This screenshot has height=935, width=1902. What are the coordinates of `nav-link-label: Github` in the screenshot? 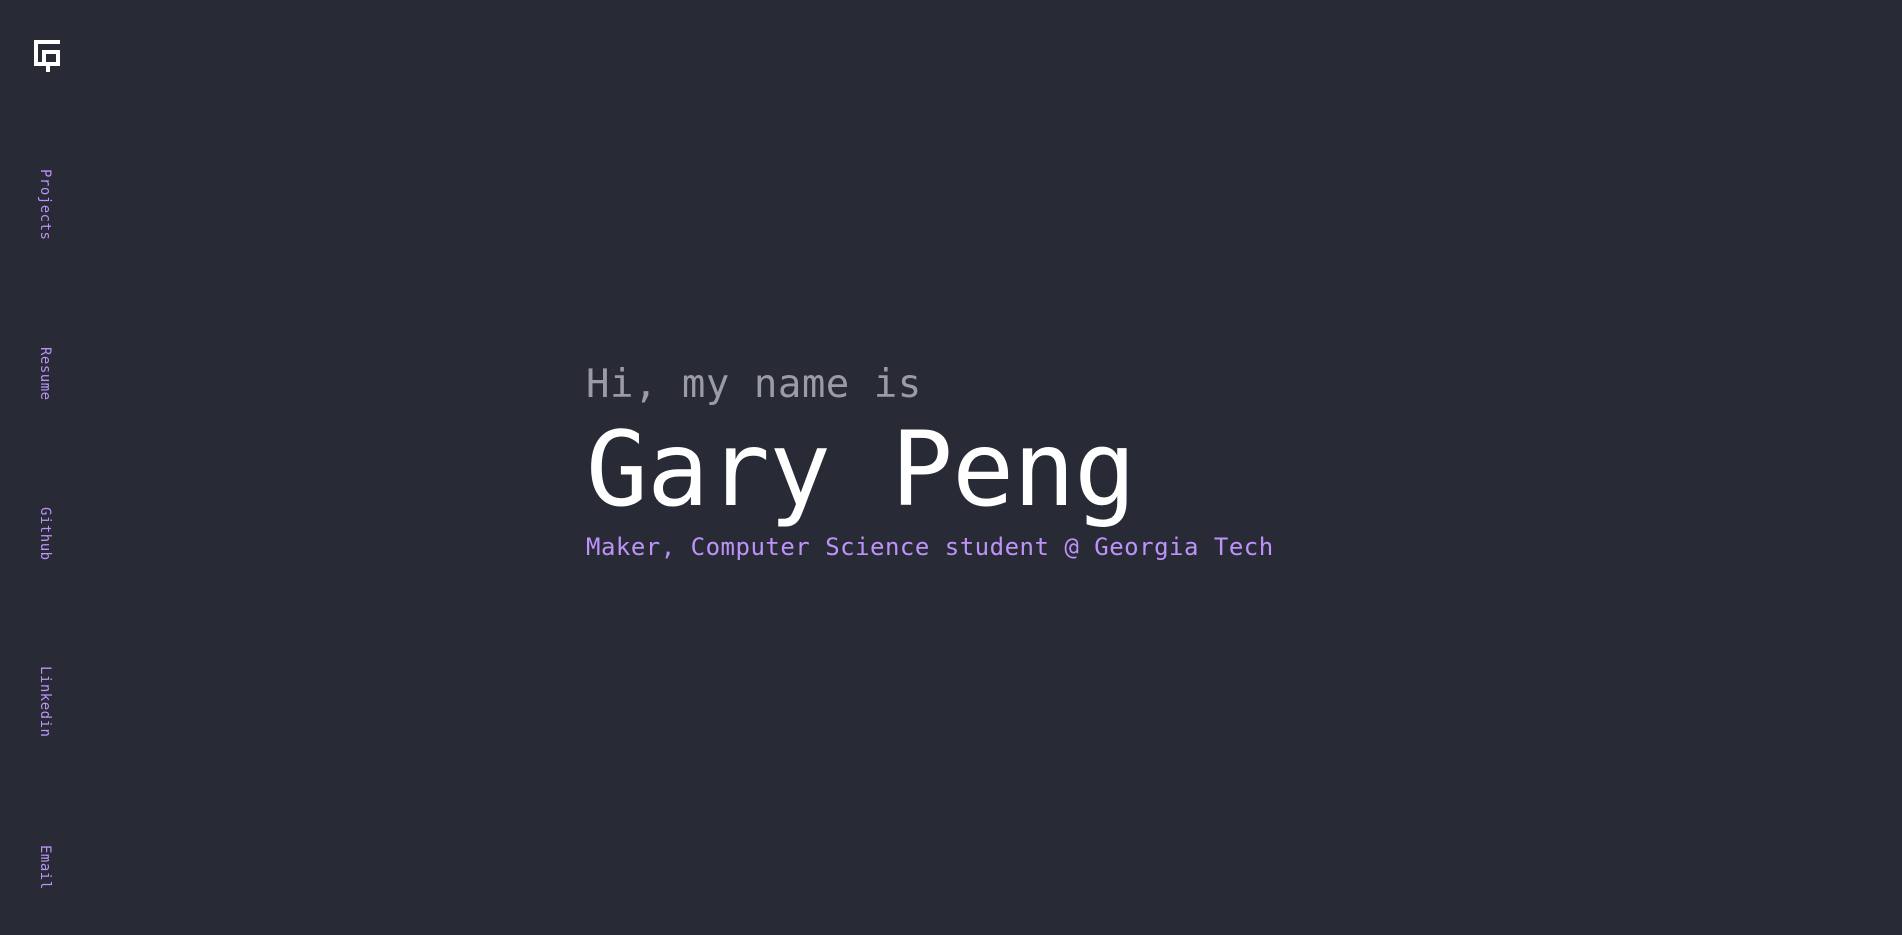 It's located at (45, 534).